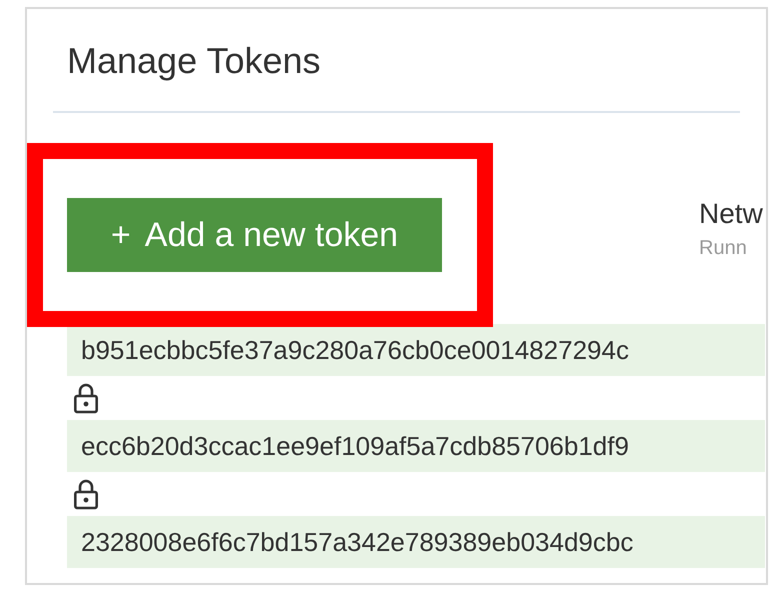  I want to click on token-value: b951ecbbc5fe37a9c280a76cb0ce0014827294c, so click(416, 350).